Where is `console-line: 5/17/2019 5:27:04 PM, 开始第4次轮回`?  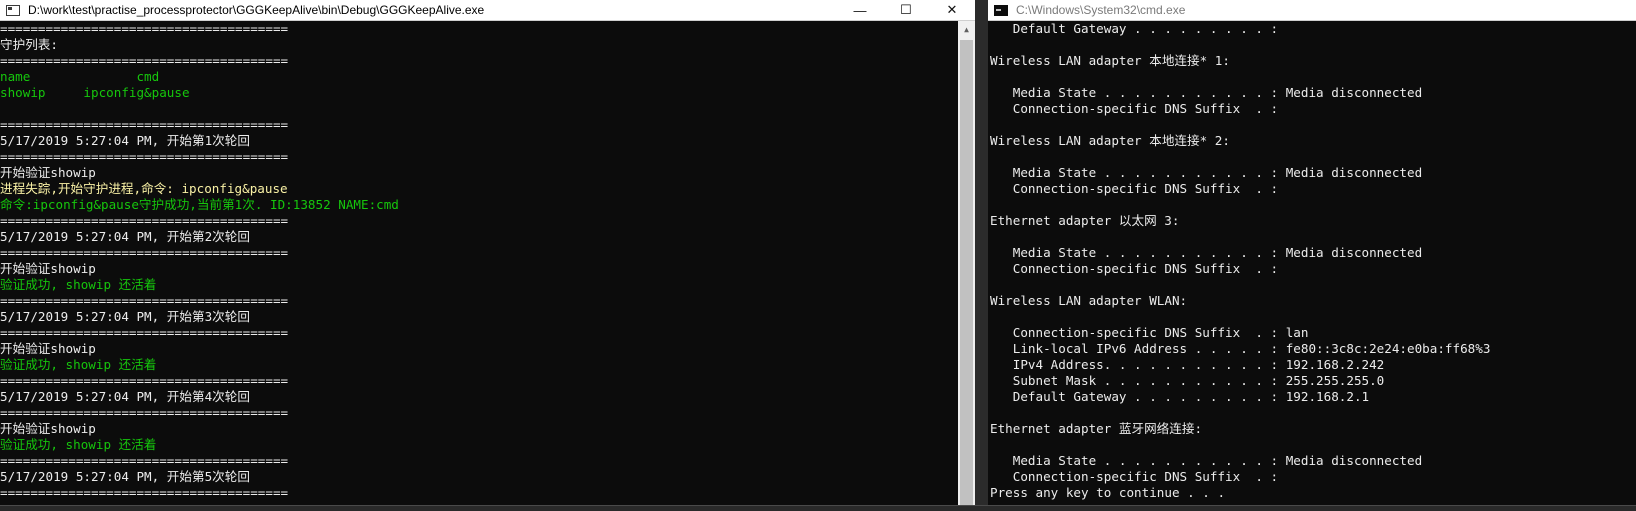 console-line: 5/17/2019 5:27:04 PM, 开始第4次轮回 is located at coordinates (125, 396).